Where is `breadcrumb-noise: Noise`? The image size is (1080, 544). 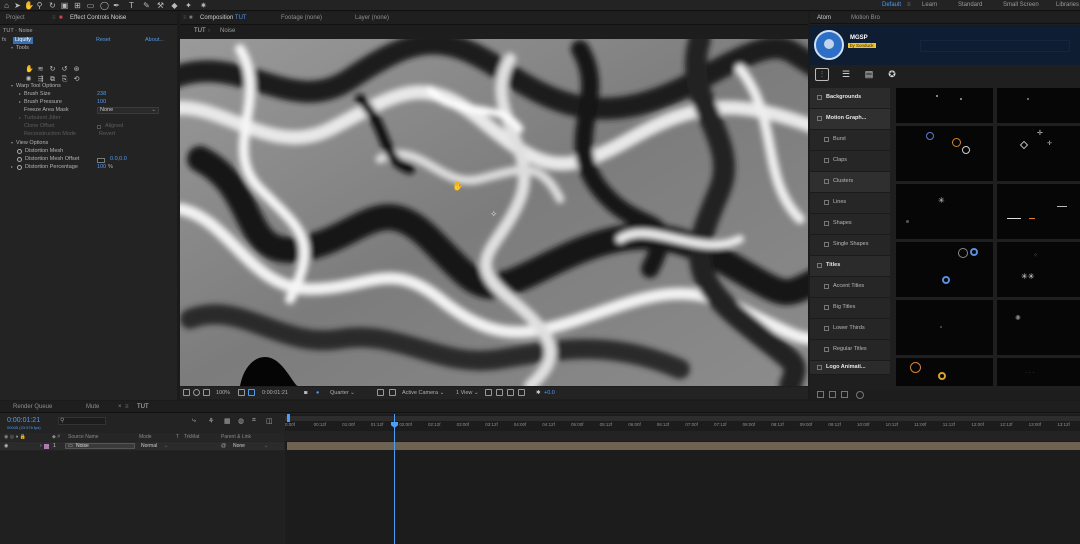
breadcrumb-noise: Noise is located at coordinates (227, 31).